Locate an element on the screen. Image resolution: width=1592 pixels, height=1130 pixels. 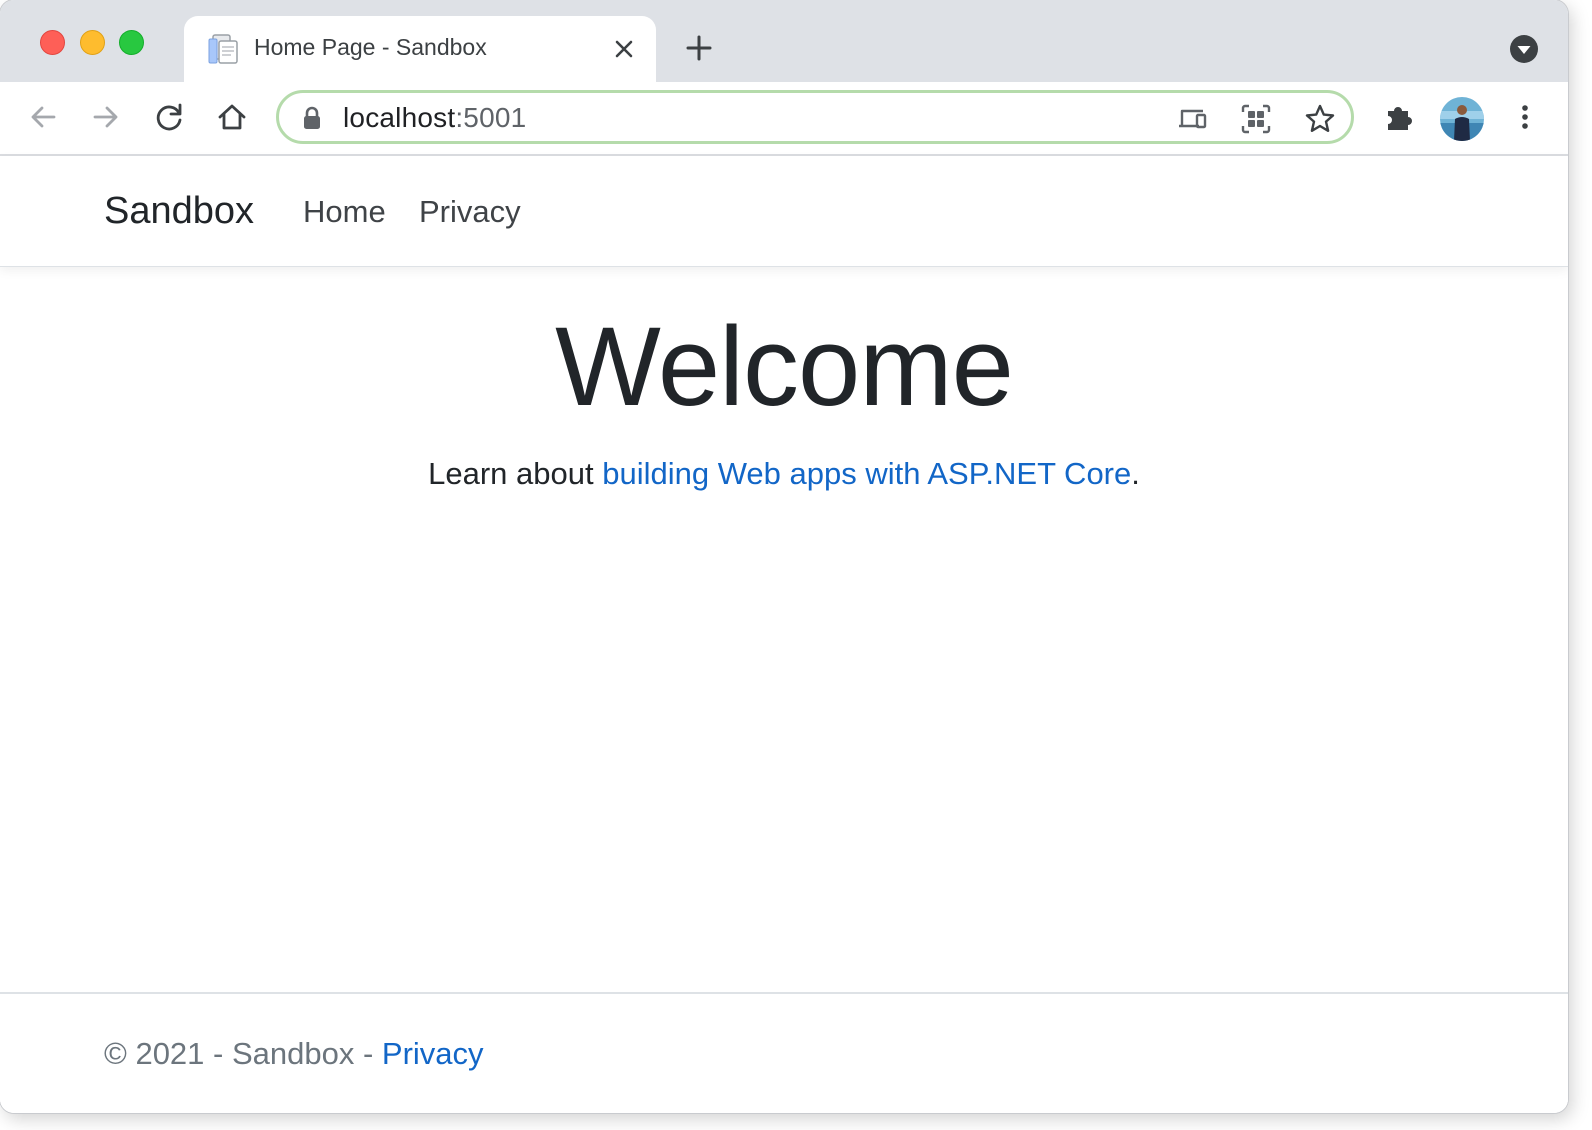
minimize-window-button is located at coordinates (92, 42).